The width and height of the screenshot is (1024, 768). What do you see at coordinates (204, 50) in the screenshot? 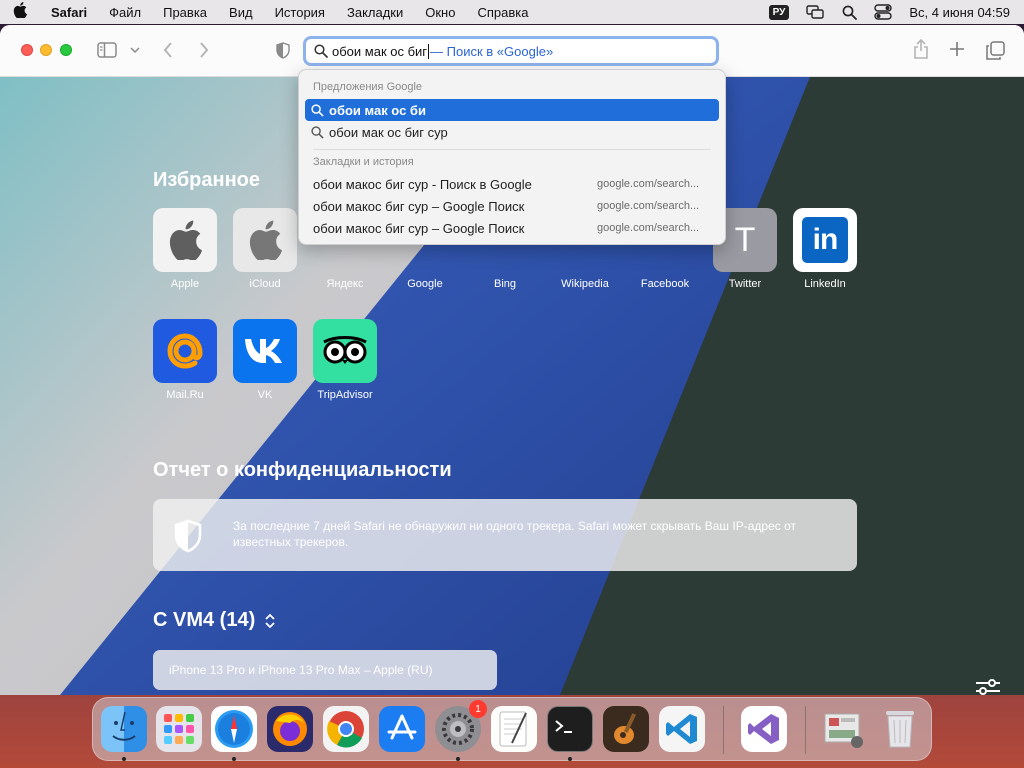
I see `forward-arrow-icon` at bounding box center [204, 50].